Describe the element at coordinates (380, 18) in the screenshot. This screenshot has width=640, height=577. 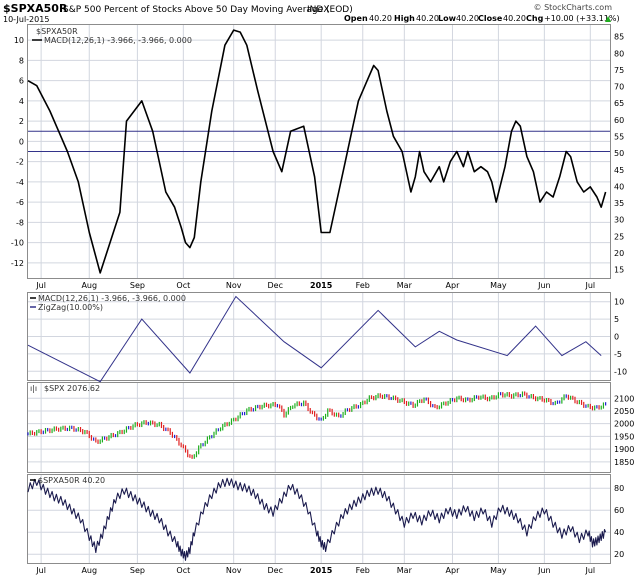
I see `open-value: 40.20` at that location.